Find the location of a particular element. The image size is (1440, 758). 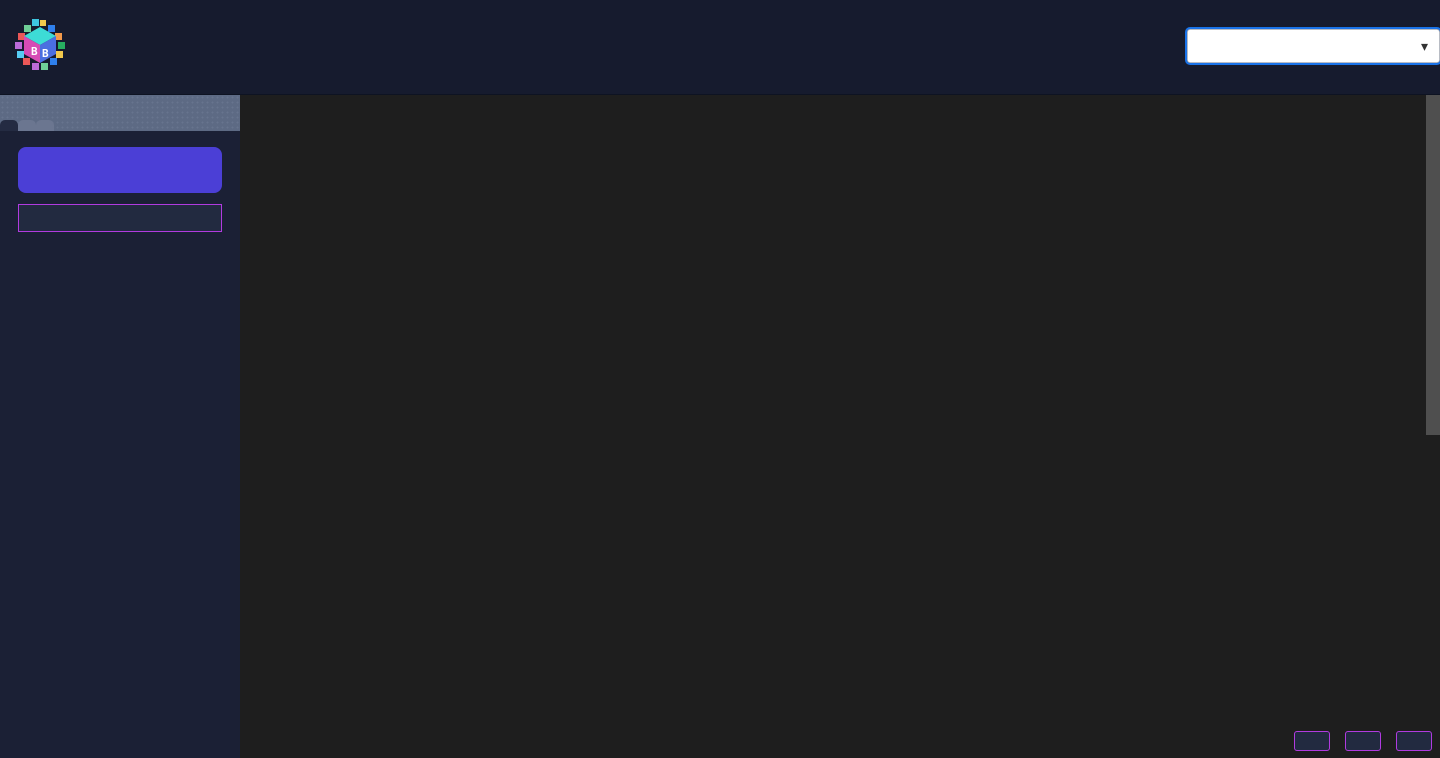

tab-actions is located at coordinates (45, 125).